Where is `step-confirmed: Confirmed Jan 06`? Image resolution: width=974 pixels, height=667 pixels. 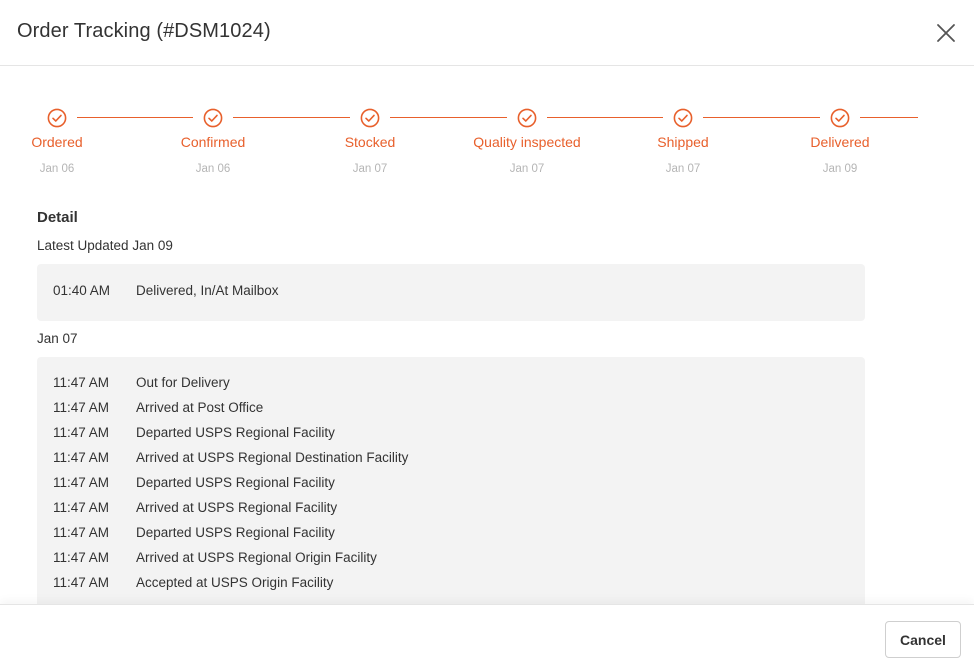 step-confirmed: Confirmed Jan 06 is located at coordinates (213, 137).